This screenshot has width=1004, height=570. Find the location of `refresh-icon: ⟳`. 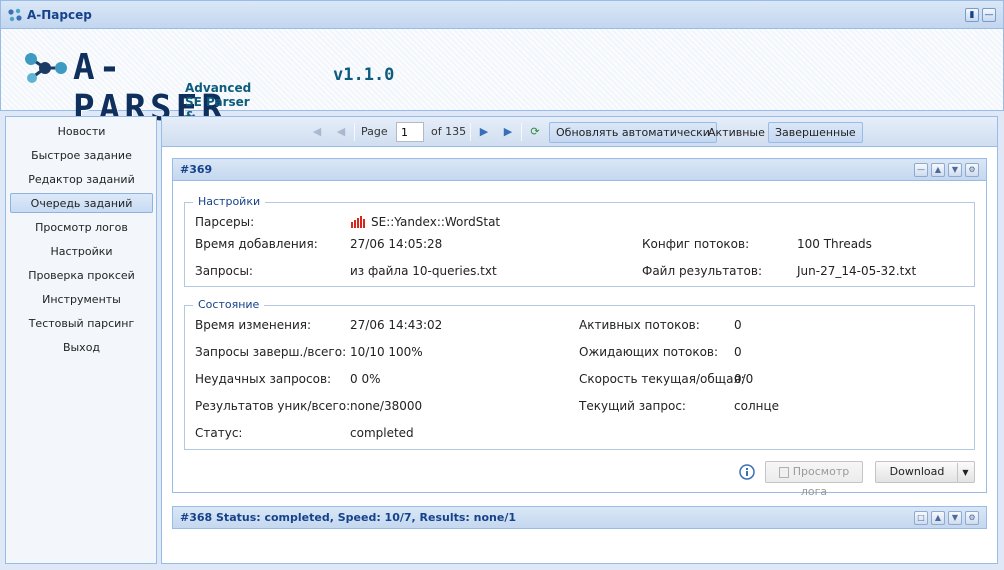

refresh-icon: ⟳ is located at coordinates (535, 132).